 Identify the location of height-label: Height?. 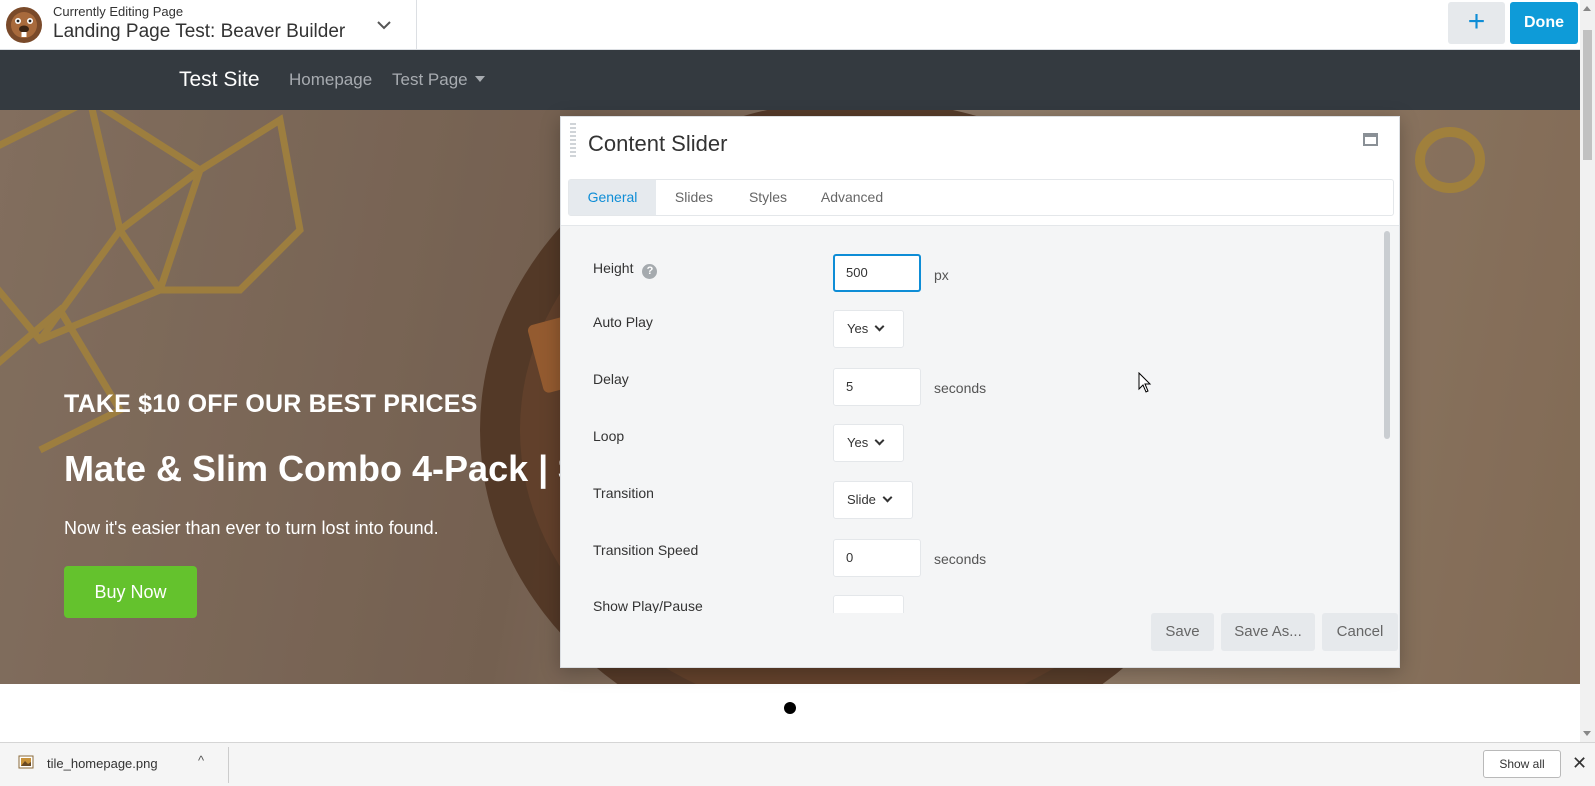
(625, 269).